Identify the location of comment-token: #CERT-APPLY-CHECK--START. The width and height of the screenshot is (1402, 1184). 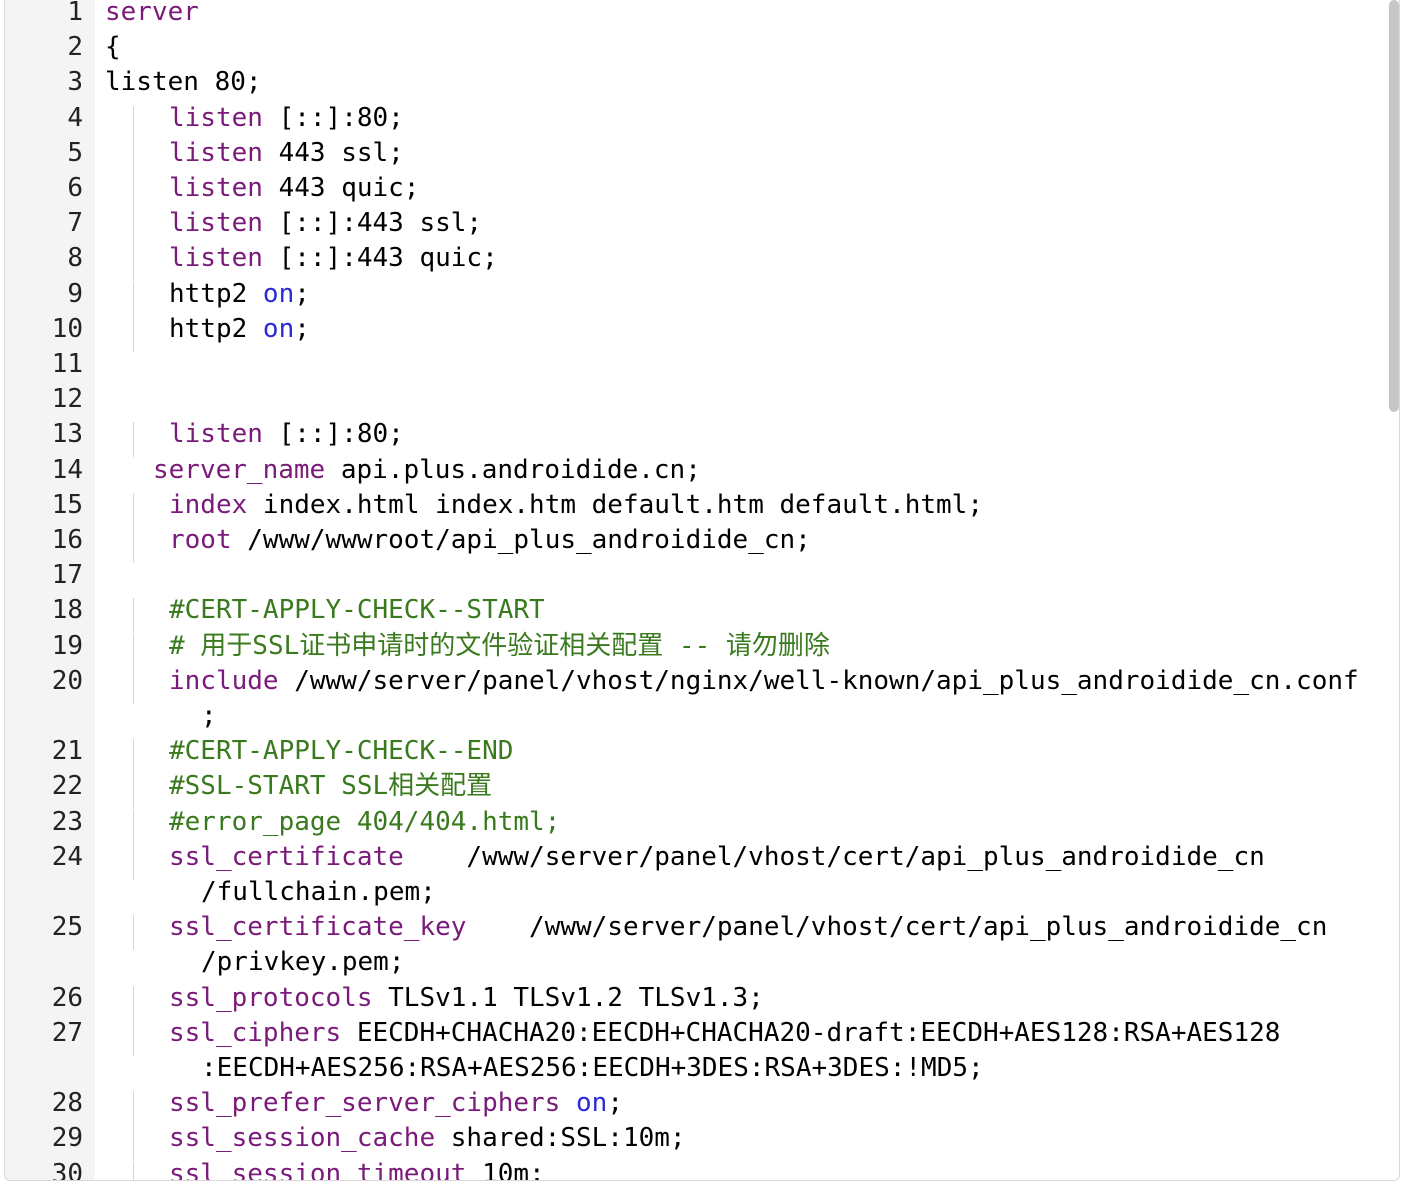
(357, 610).